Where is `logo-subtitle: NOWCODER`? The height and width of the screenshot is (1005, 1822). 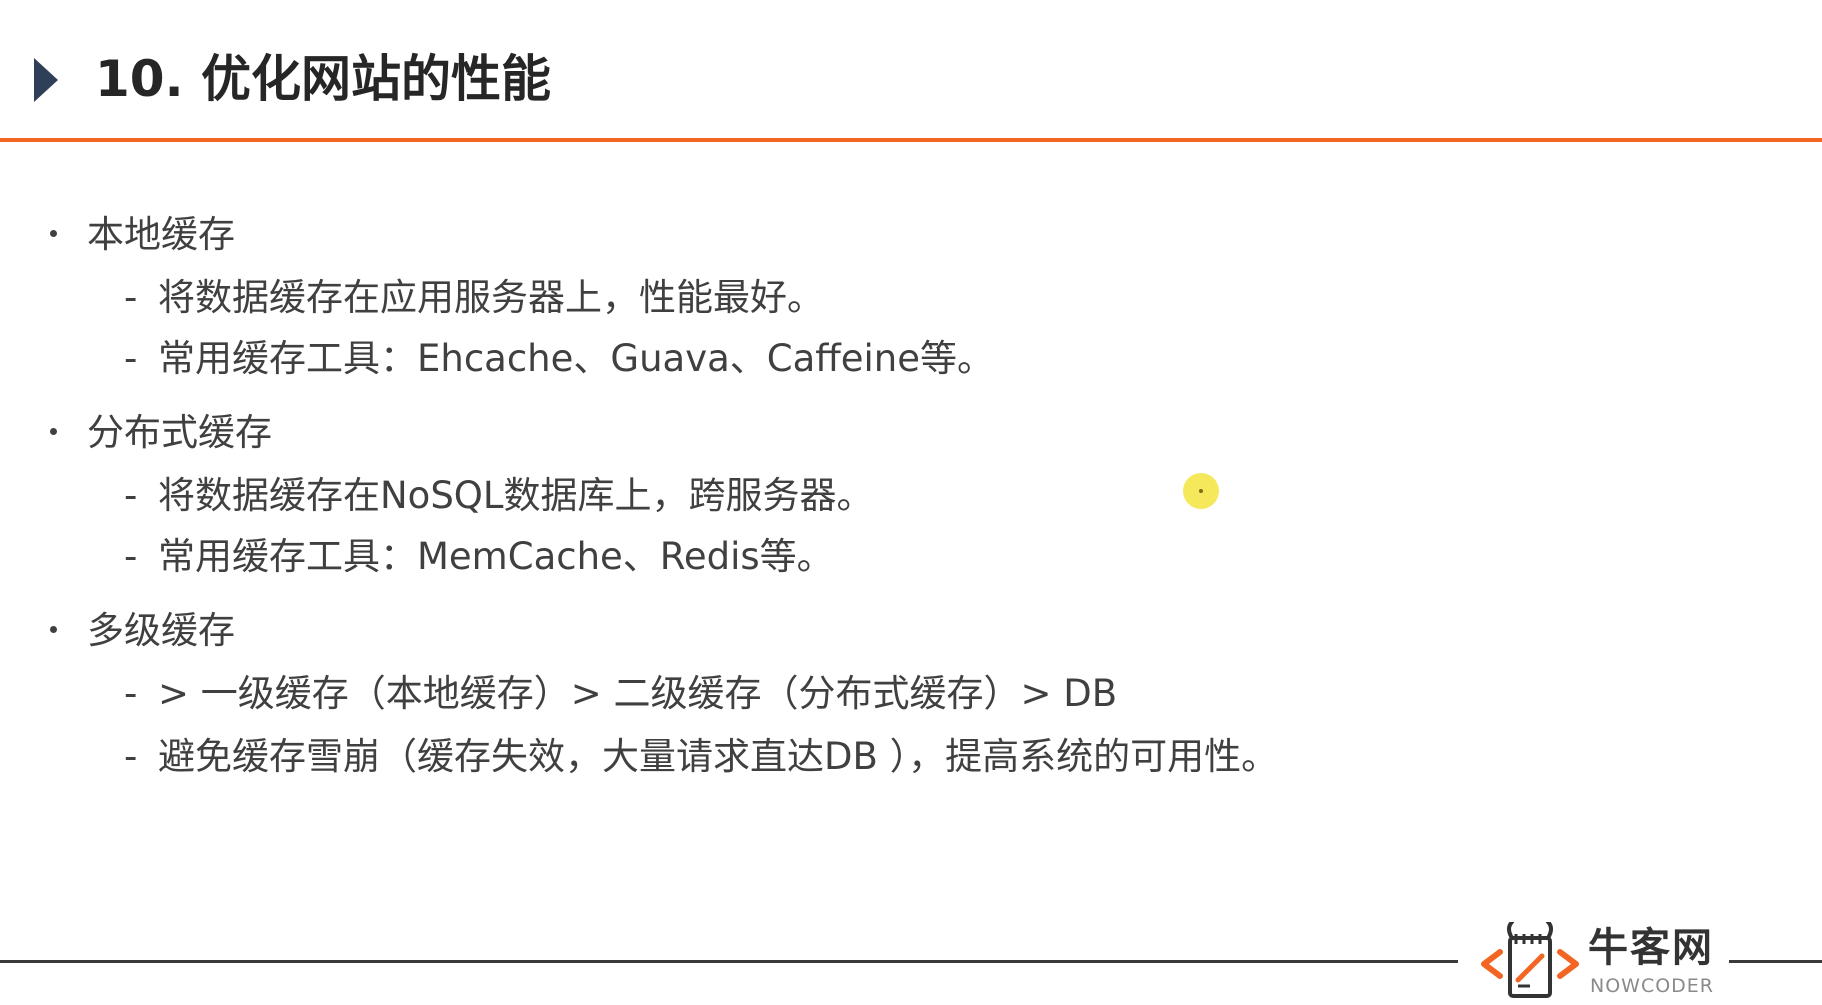 logo-subtitle: NOWCODER is located at coordinates (1652, 986).